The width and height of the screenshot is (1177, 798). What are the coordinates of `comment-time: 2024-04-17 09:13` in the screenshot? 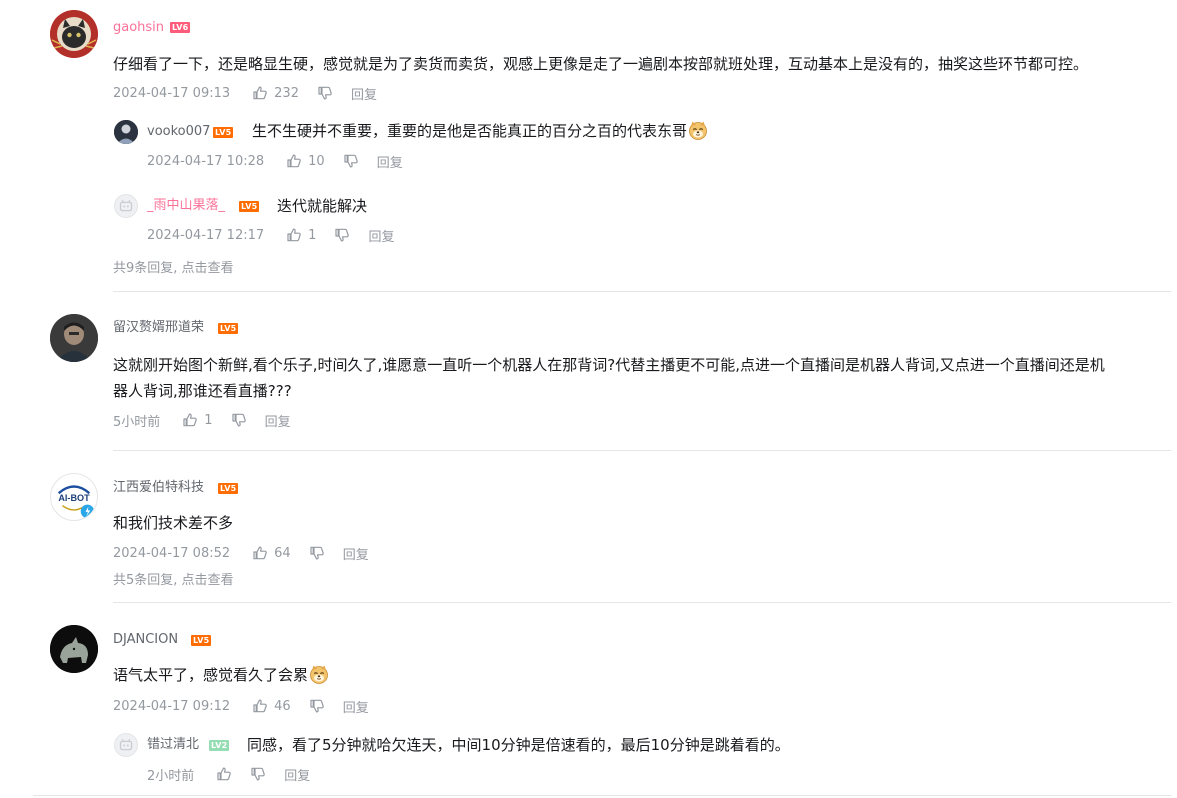 It's located at (172, 93).